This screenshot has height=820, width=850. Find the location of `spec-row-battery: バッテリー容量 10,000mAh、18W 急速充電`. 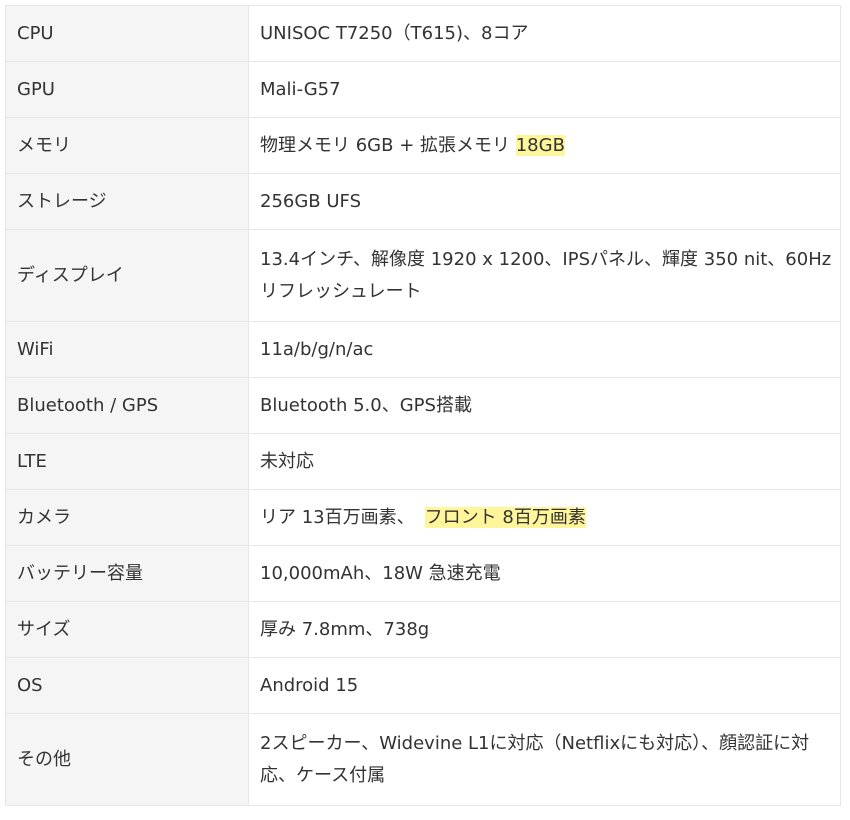

spec-row-battery: バッテリー容量 10,000mAh、18W 急速充電 is located at coordinates (423, 573).